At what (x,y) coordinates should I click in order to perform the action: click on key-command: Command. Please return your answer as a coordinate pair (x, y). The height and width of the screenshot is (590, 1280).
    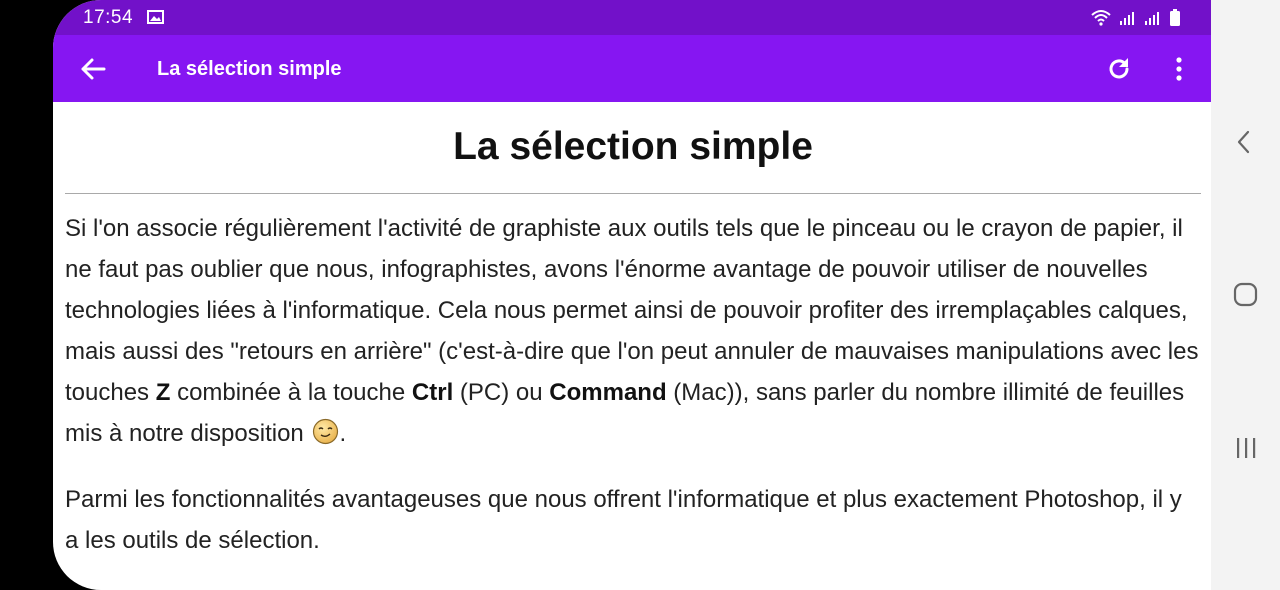
    Looking at the image, I should click on (608, 392).